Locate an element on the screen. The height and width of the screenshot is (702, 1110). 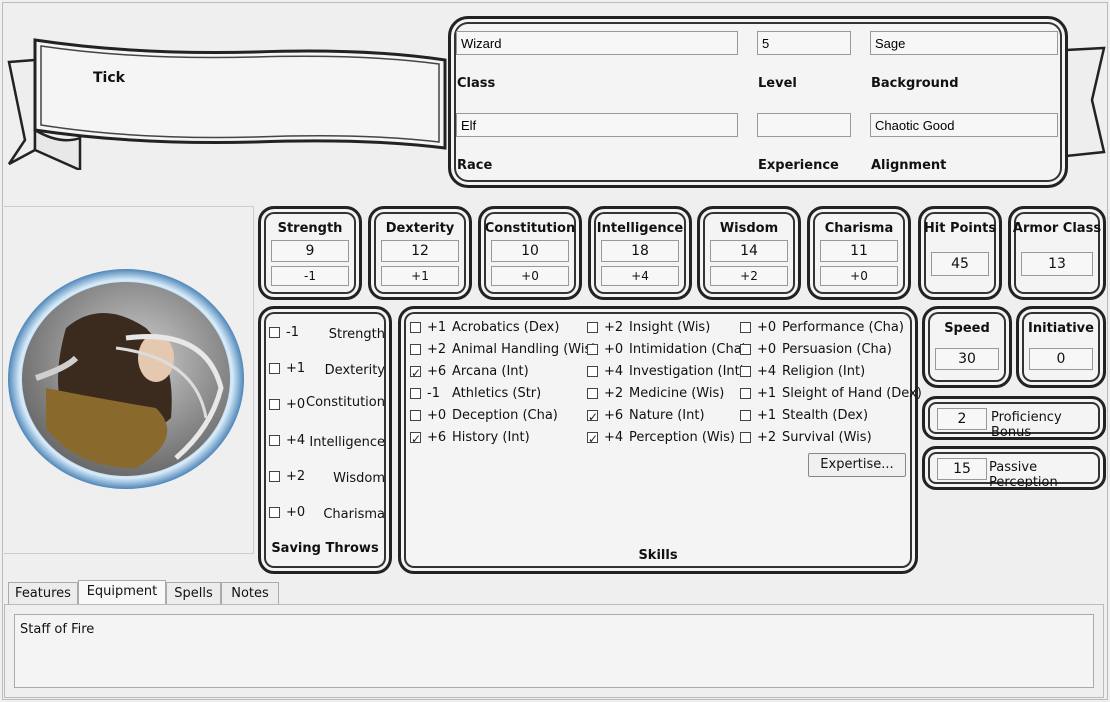
ability-panel-intelligence: Intelligence 18 +4 is located at coordinates (640, 253).